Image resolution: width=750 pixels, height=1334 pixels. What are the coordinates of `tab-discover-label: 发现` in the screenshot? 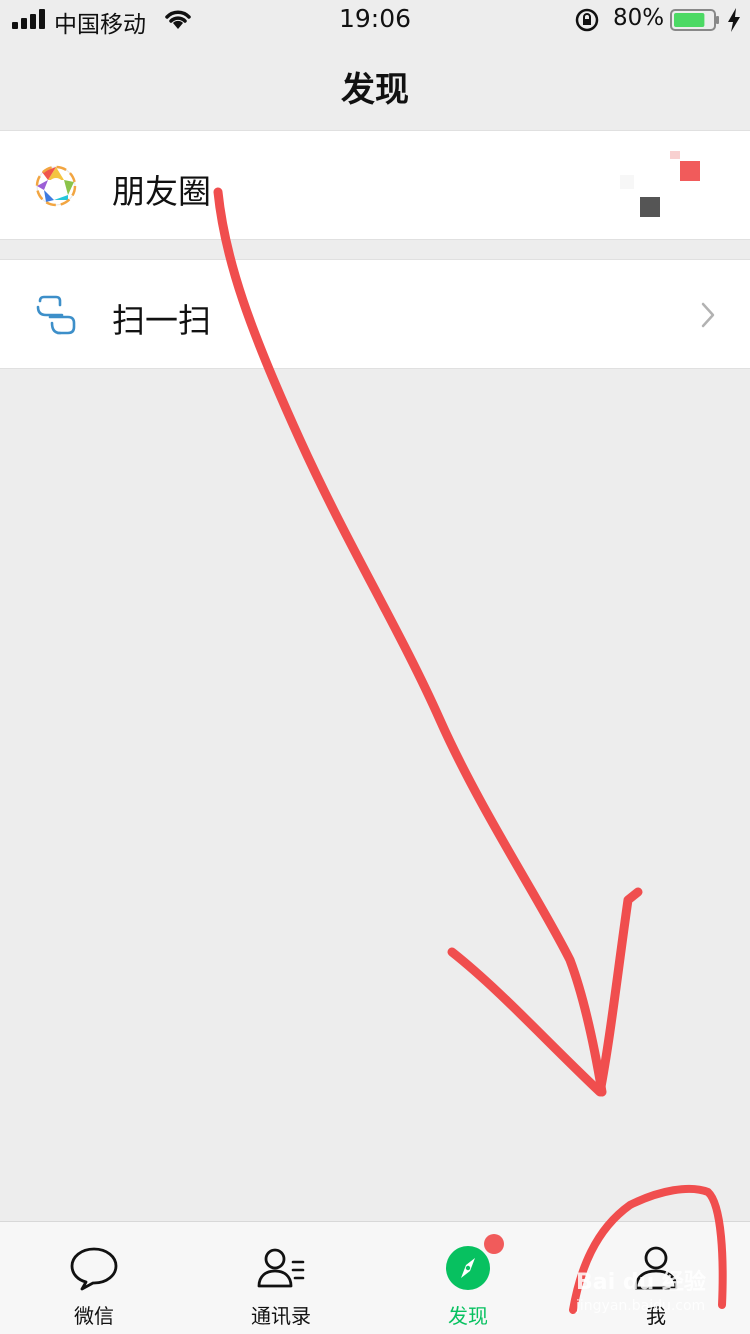 It's located at (468, 1316).